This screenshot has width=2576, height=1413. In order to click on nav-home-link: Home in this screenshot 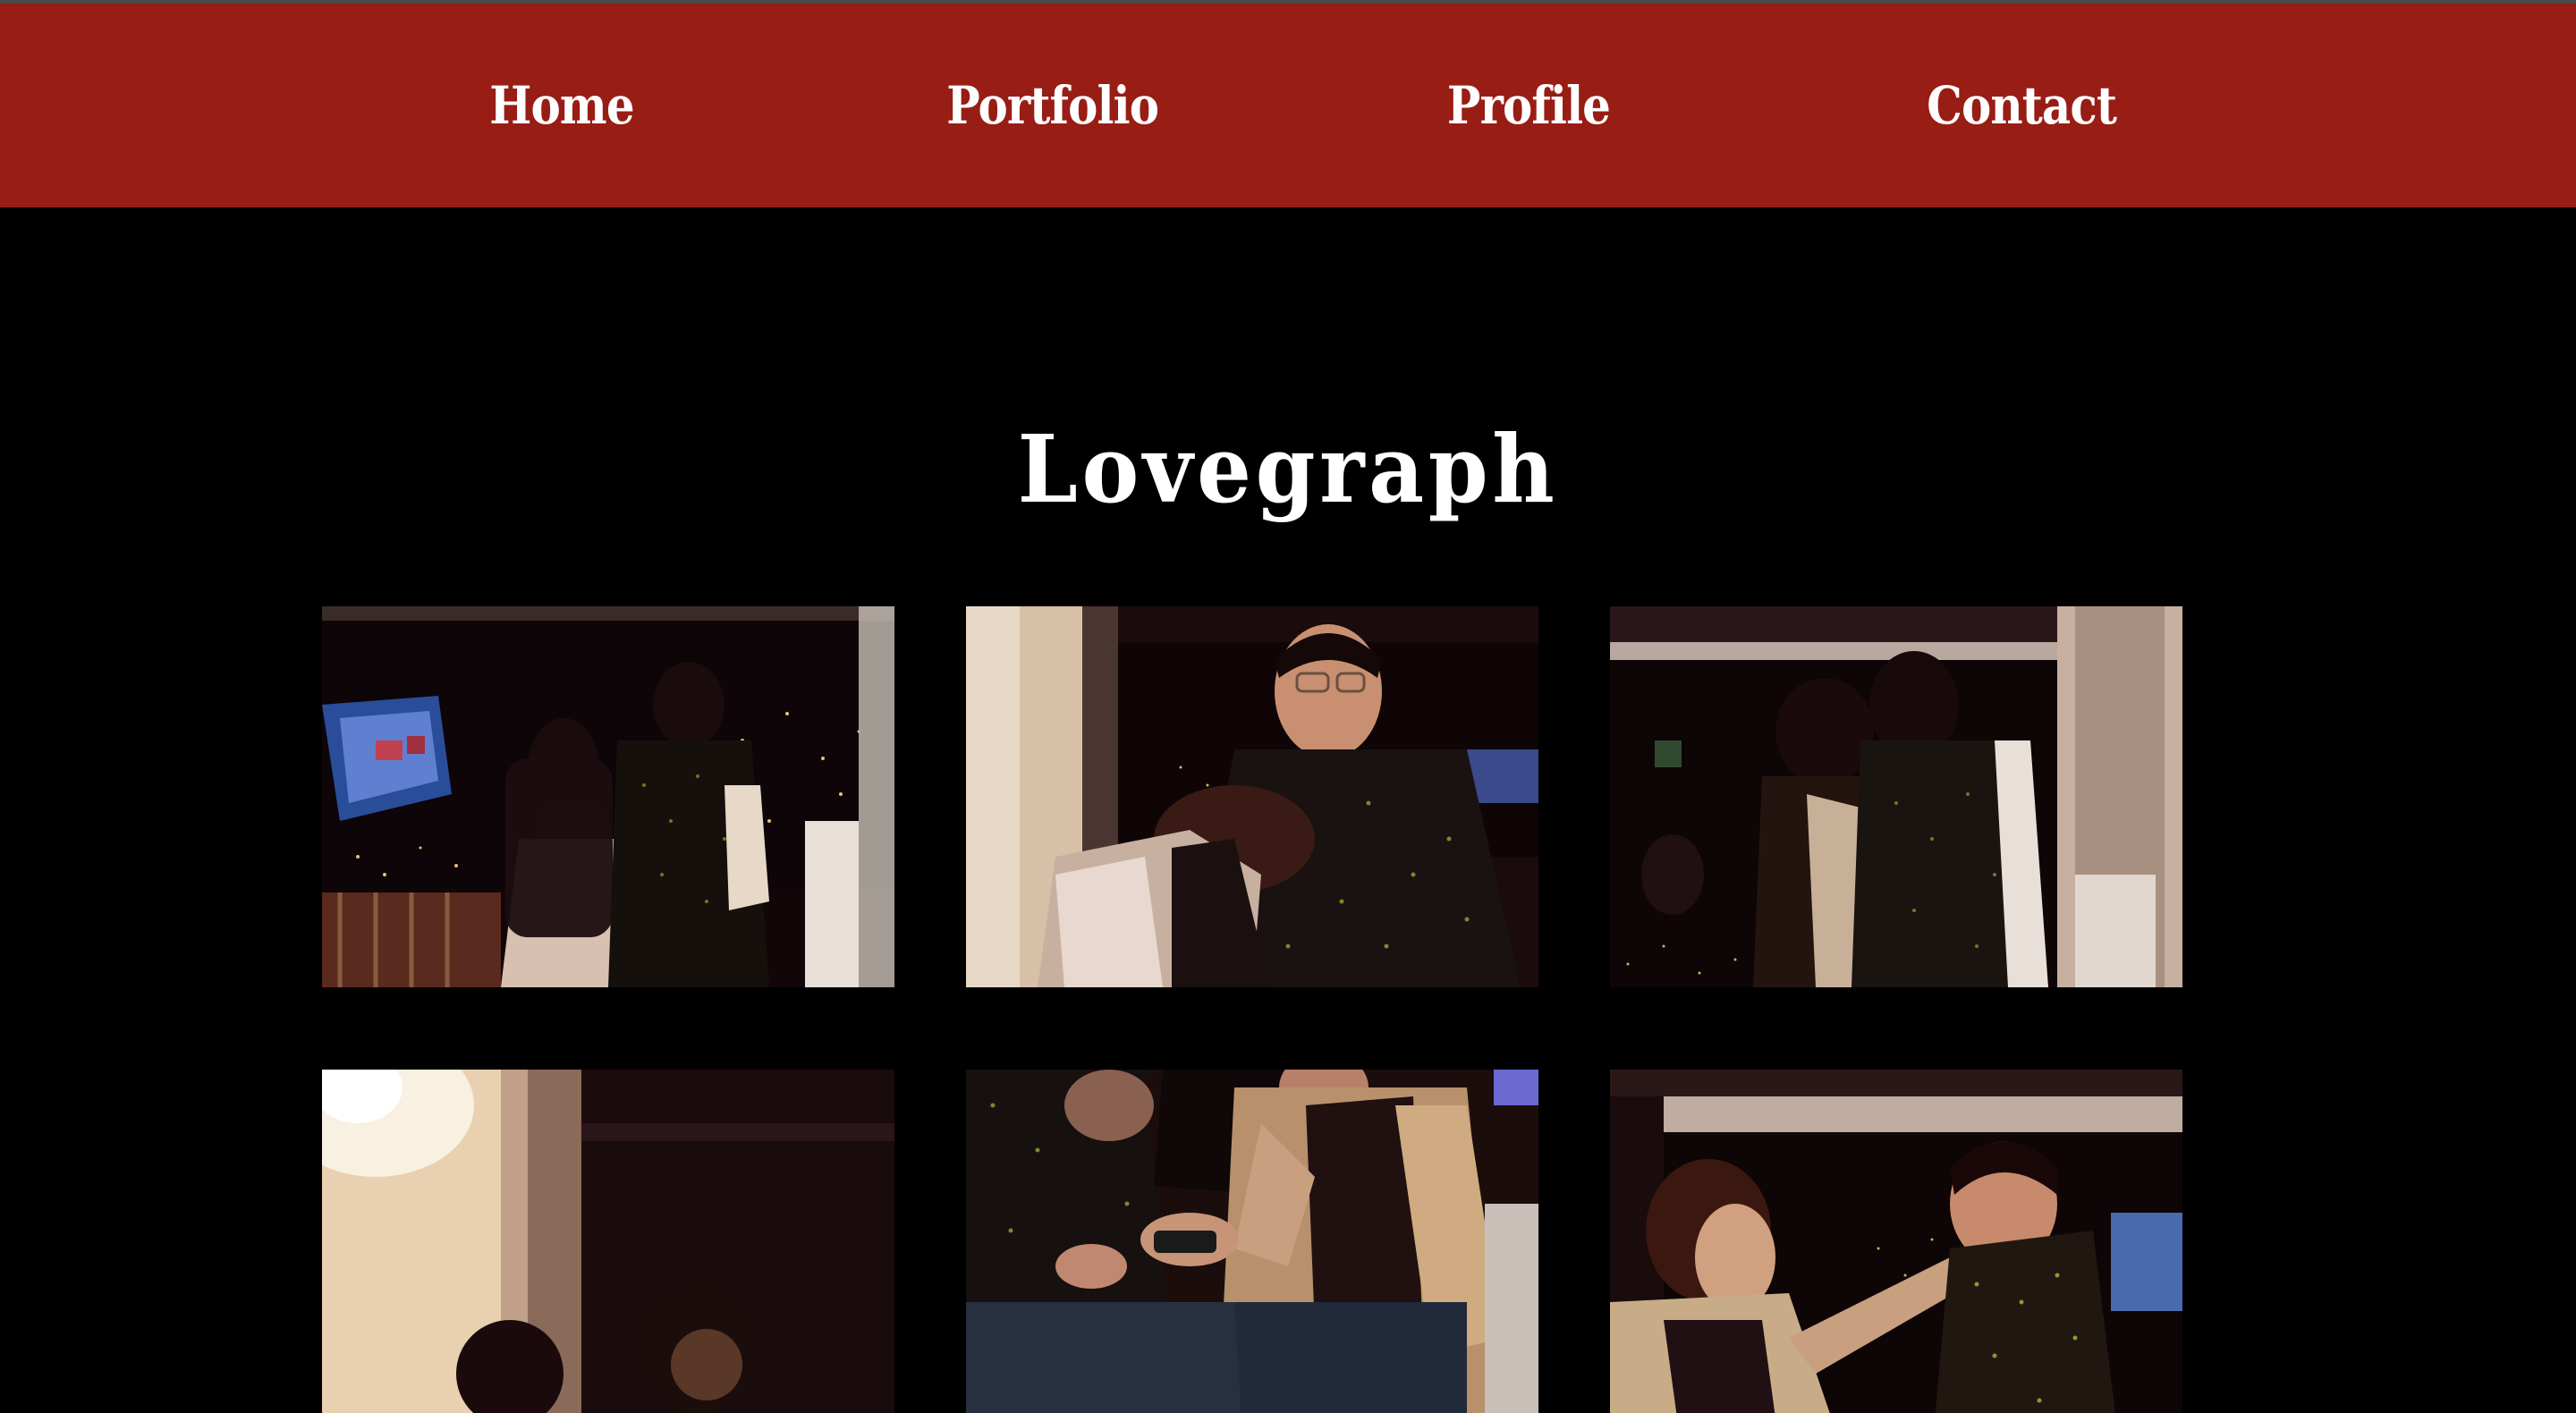, I will do `click(562, 105)`.